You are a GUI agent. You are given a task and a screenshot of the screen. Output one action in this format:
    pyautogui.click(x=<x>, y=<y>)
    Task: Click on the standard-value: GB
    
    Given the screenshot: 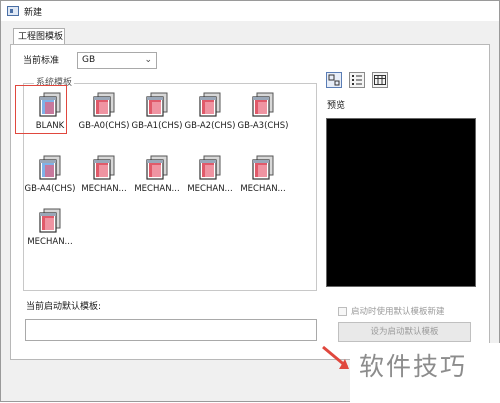 What is the action you would take?
    pyautogui.click(x=89, y=60)
    